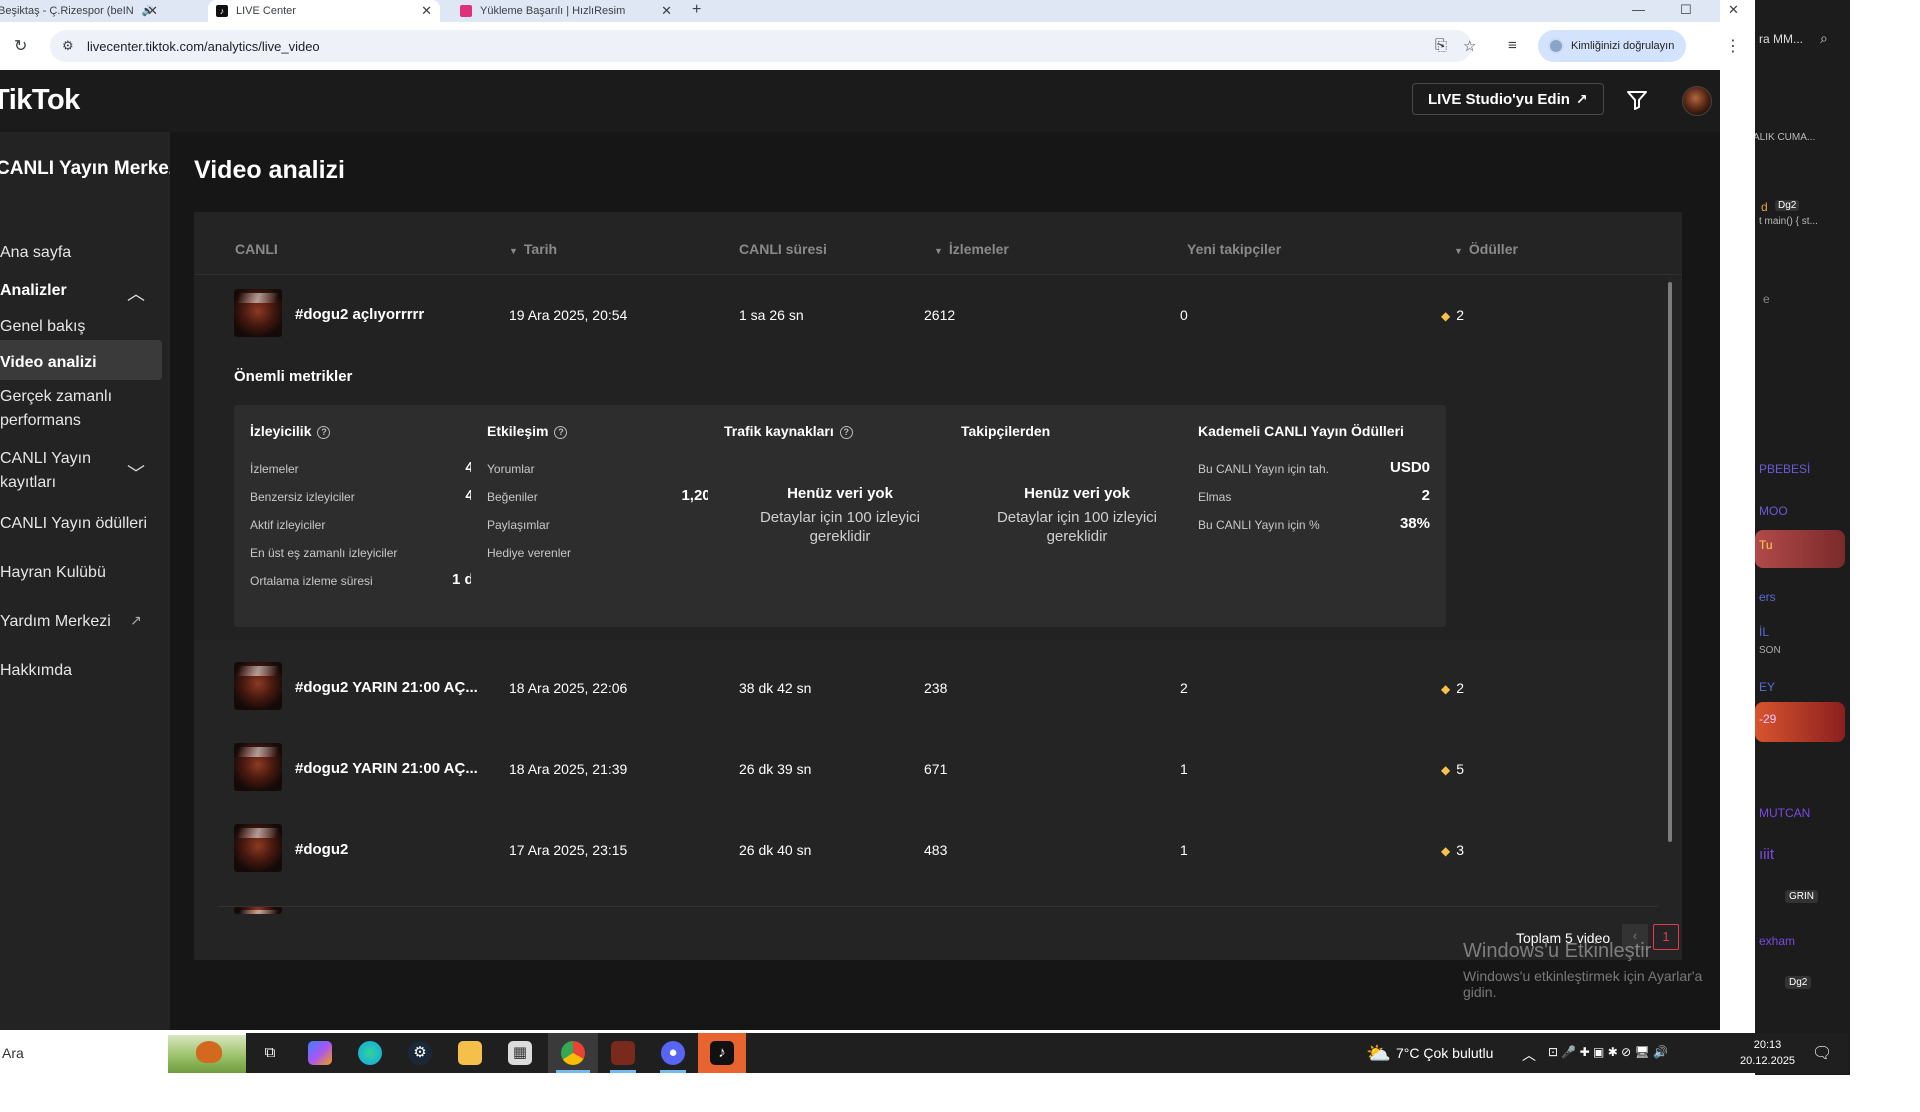  I want to click on bg-text: PBEBESİ, so click(1785, 469).